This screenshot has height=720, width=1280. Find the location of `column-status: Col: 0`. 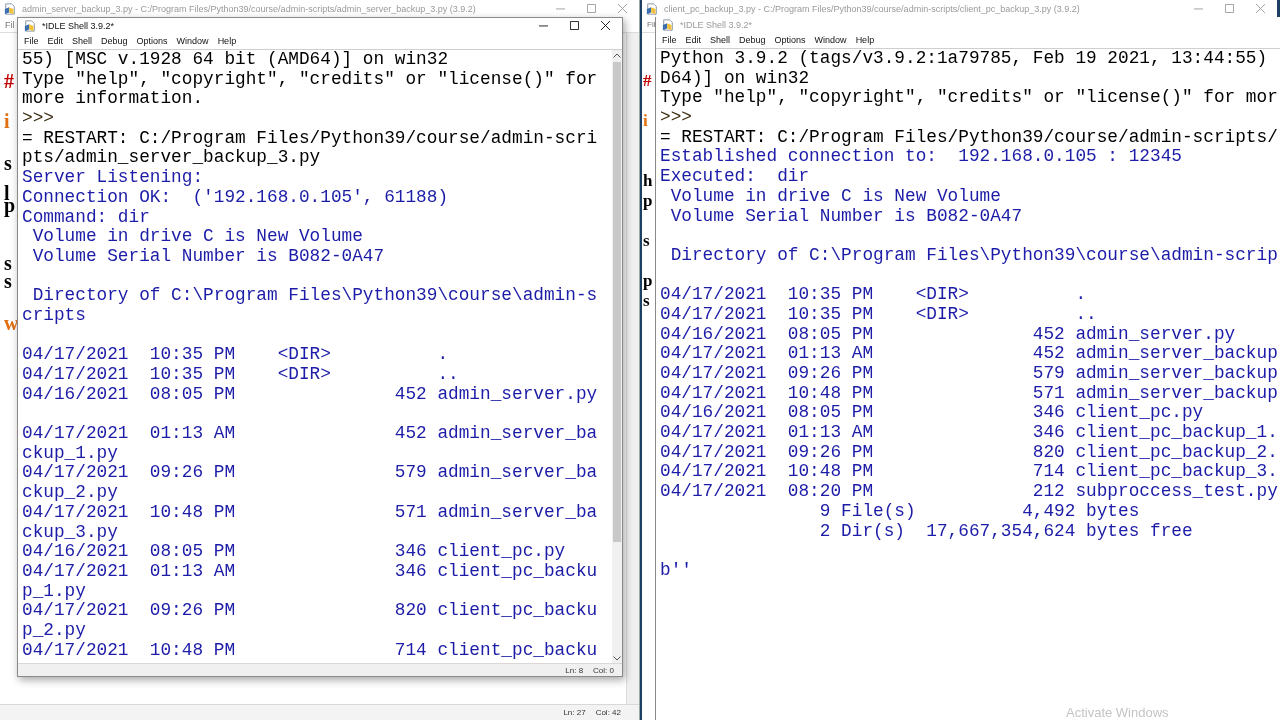

column-status: Col: 0 is located at coordinates (603, 670).